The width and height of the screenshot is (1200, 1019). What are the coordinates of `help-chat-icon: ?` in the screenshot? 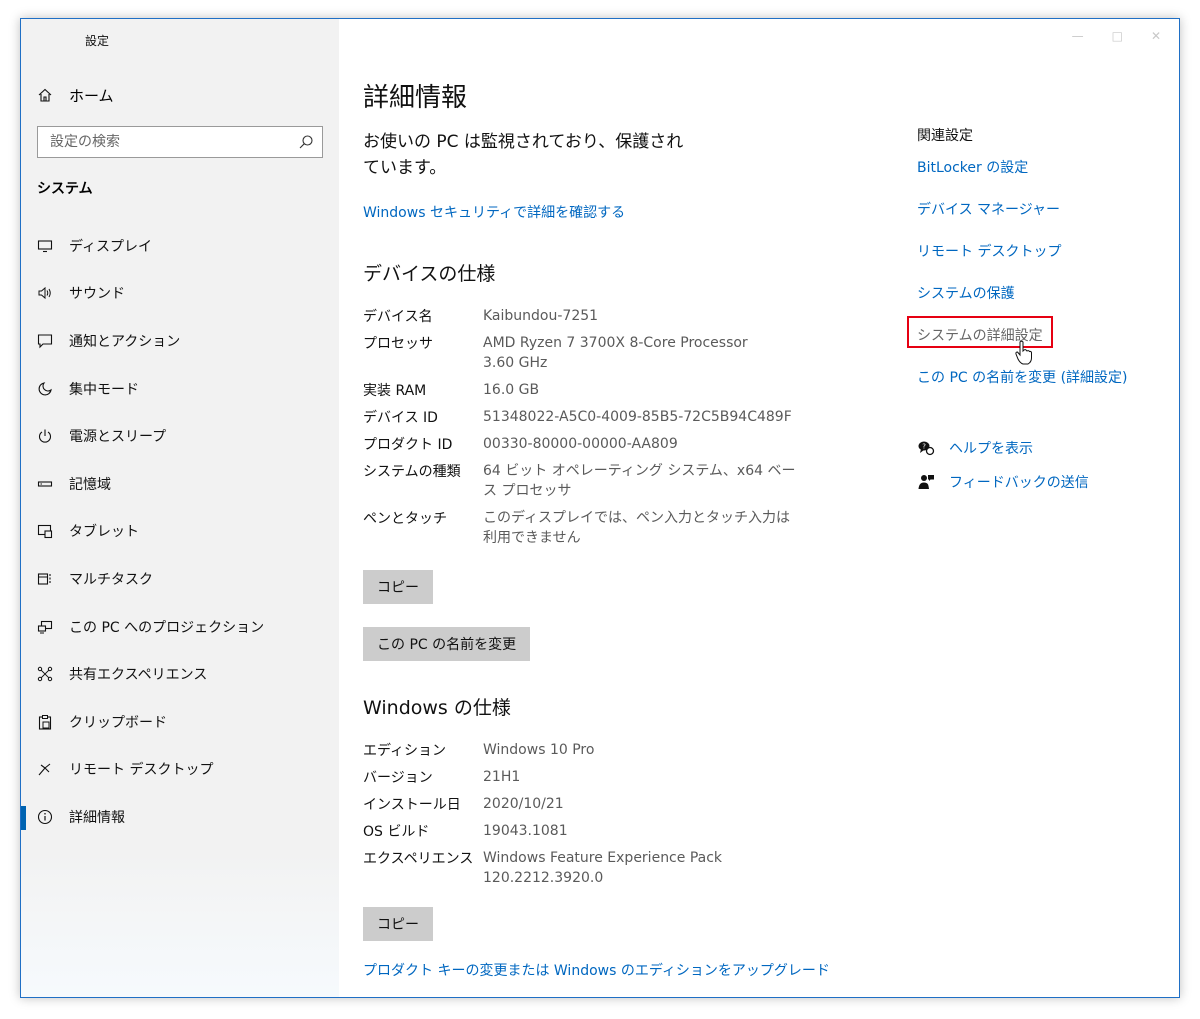 It's located at (926, 448).